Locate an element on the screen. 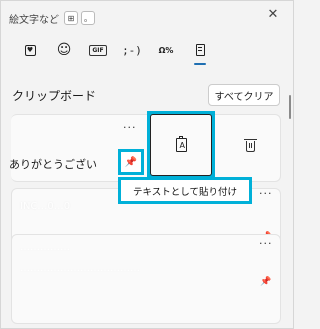 The image size is (320, 329). paste-as-text-tooltip: テキストとして貼り付け is located at coordinates (185, 190).